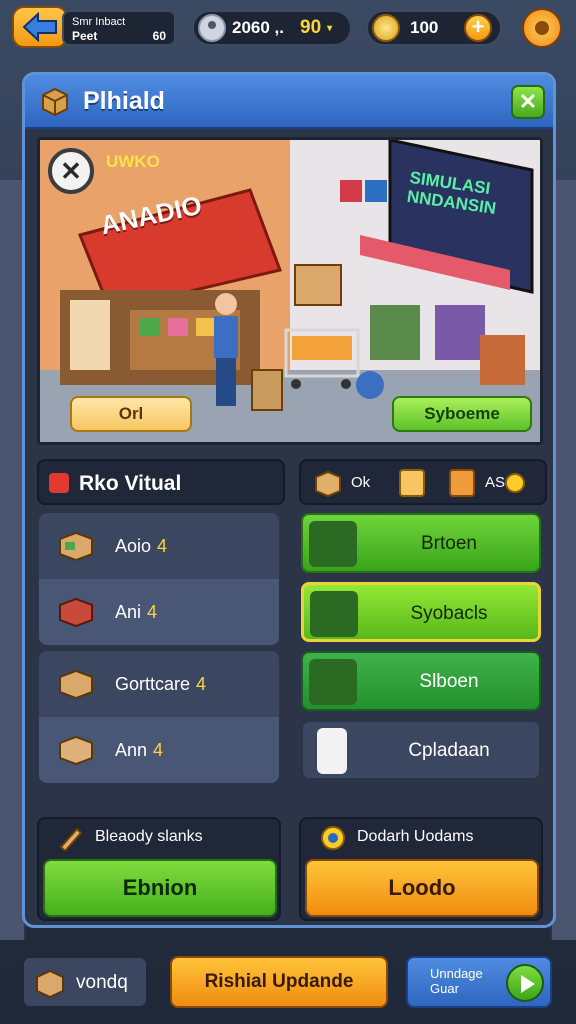 The width and height of the screenshot is (576, 1024). Describe the element at coordinates (258, 27) in the screenshot. I see `currency-value: 2060 ,.` at that location.